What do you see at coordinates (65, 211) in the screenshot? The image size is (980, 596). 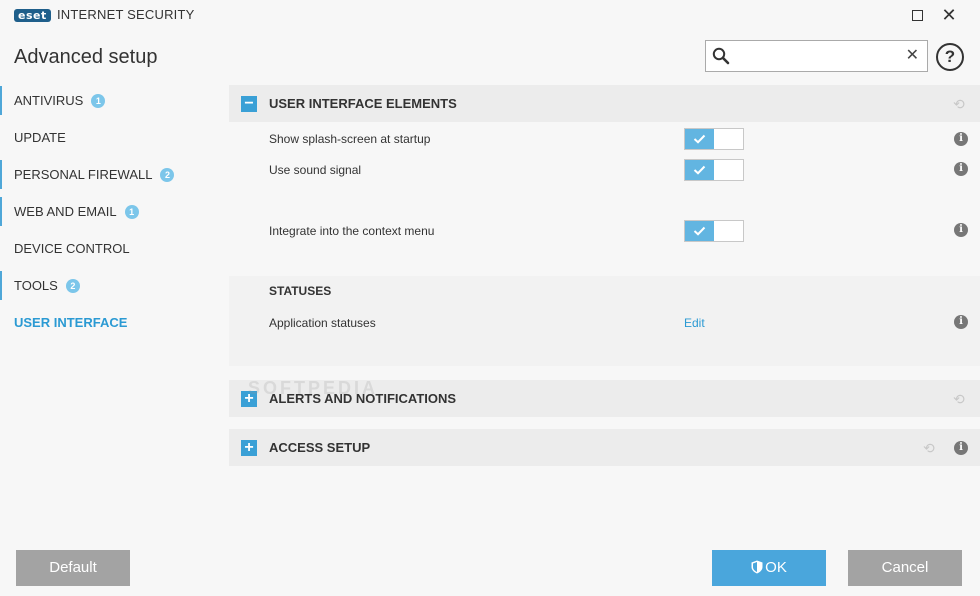 I see `sidebar-item-label: WEB AND EMAIL` at bounding box center [65, 211].